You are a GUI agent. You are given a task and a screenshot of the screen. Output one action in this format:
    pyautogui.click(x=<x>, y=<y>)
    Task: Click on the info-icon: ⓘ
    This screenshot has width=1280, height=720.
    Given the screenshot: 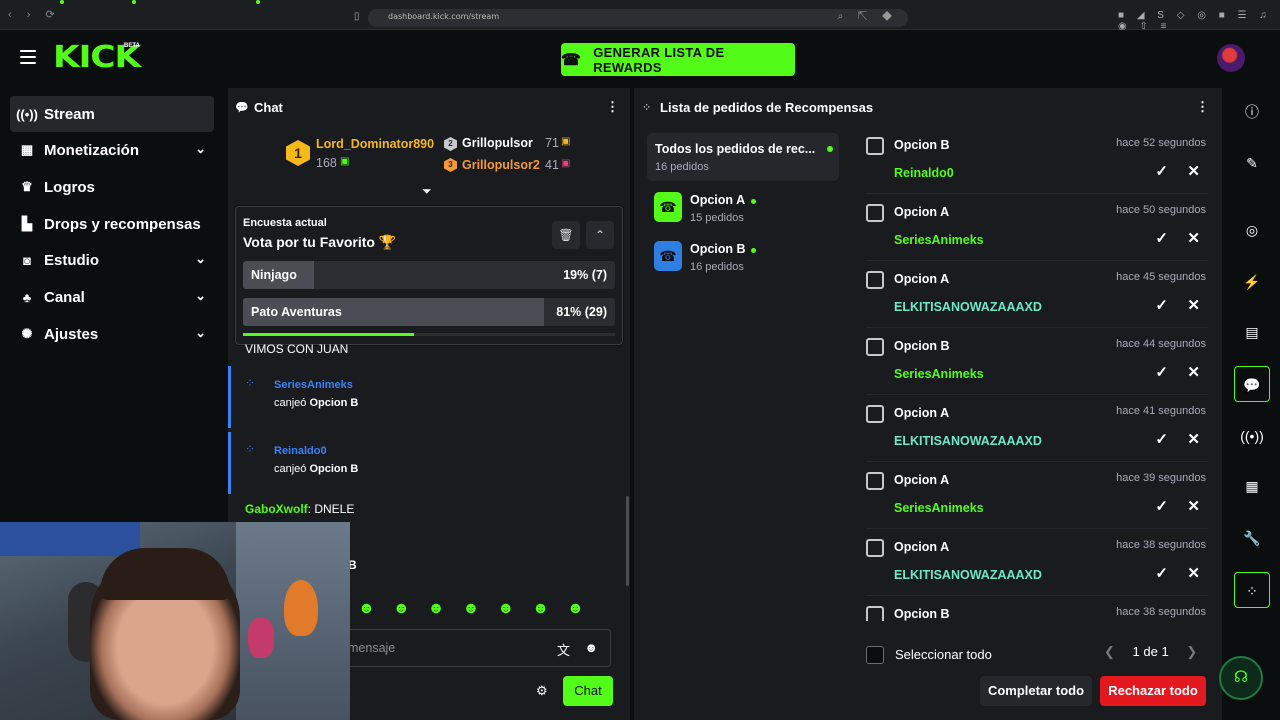 What is the action you would take?
    pyautogui.click(x=1252, y=112)
    